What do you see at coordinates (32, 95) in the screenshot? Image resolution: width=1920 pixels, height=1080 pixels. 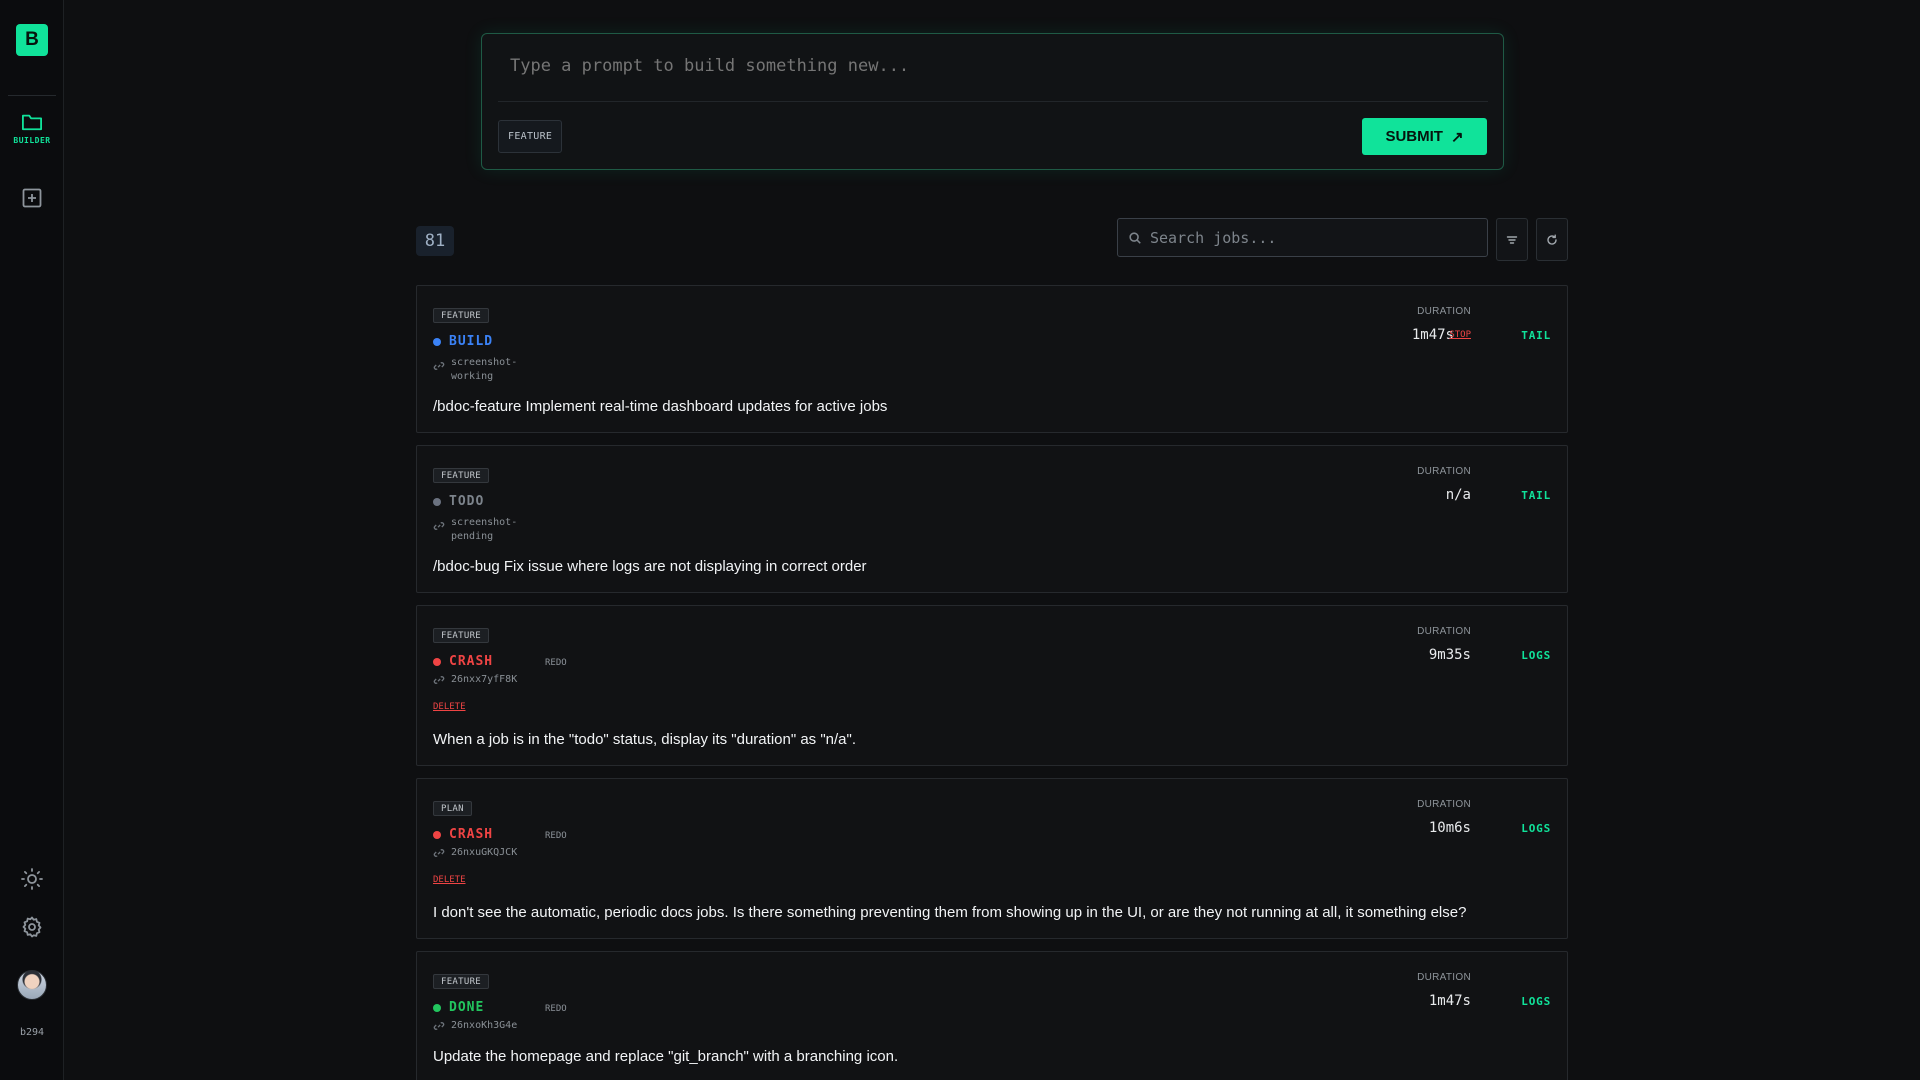 I see `sidebar-divider` at bounding box center [32, 95].